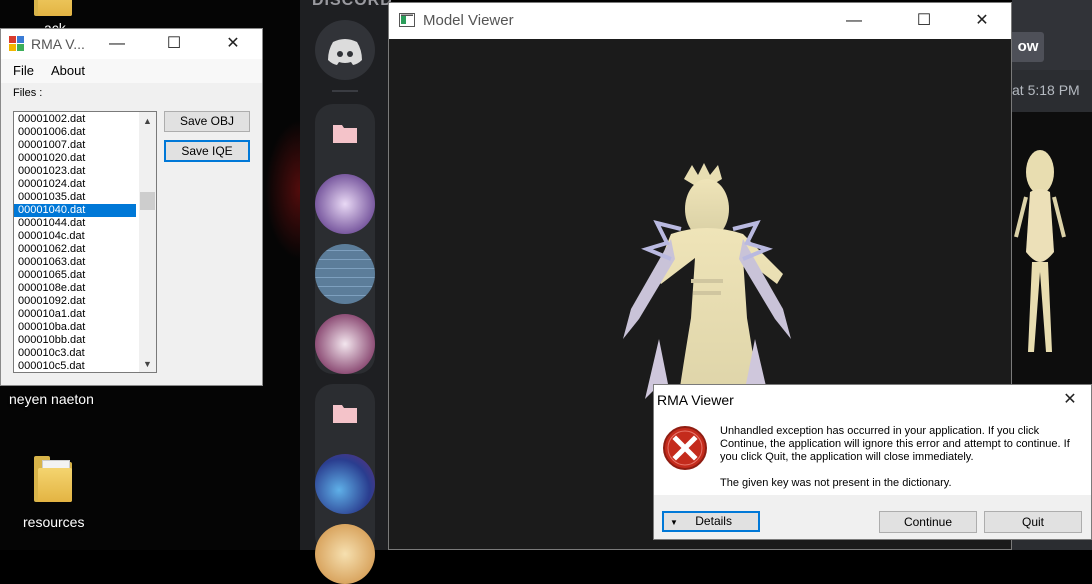  Describe the element at coordinates (85, 353) in the screenshot. I see `list-item: 000010c3.dat` at that location.